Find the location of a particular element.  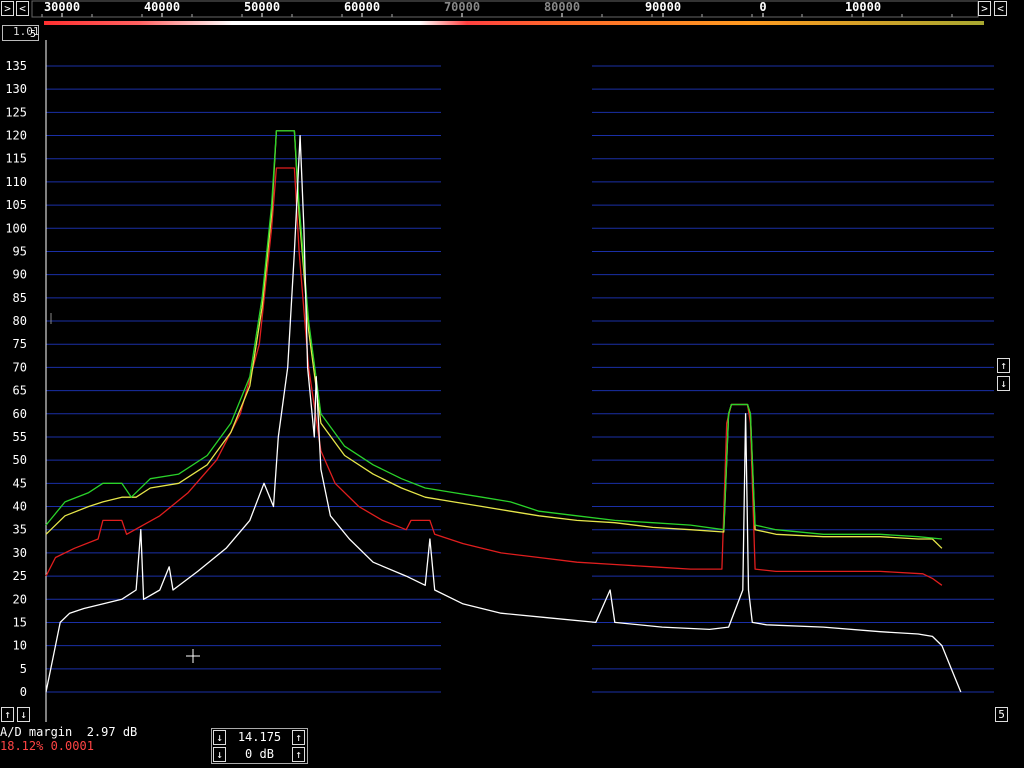

y-tick-label: 80 is located at coordinates (20, 321).